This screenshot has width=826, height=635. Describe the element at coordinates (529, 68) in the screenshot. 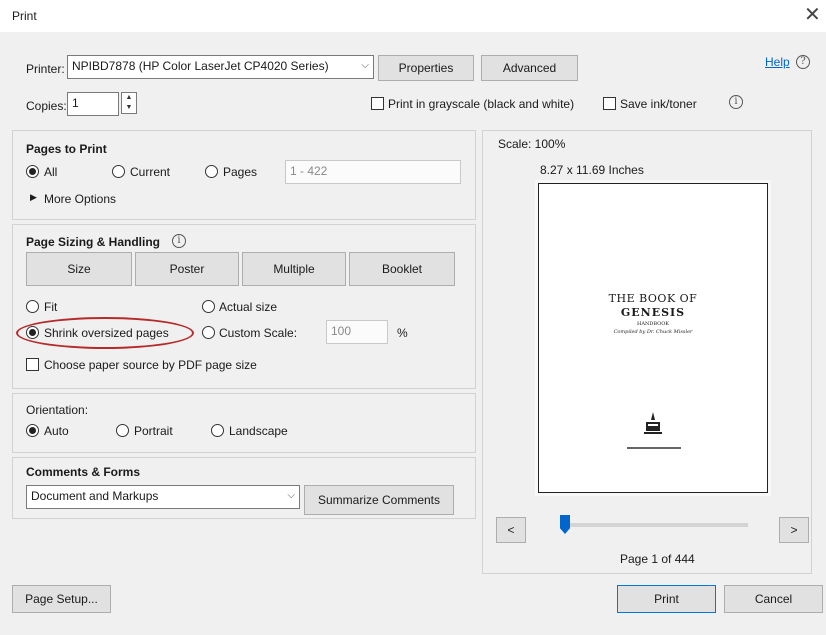

I see `advanced-button: Advanced` at that location.